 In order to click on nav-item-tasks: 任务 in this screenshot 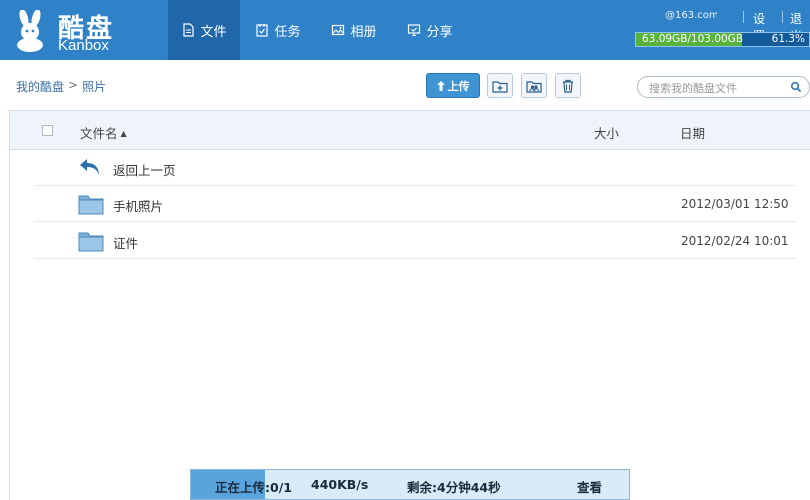, I will do `click(278, 30)`.